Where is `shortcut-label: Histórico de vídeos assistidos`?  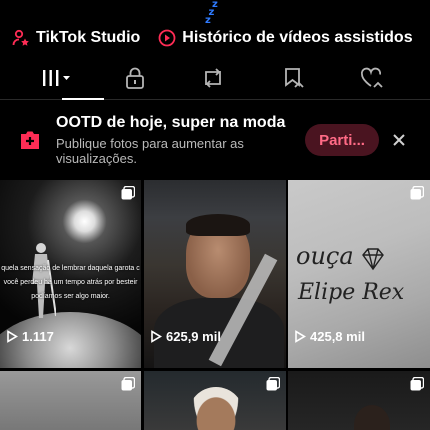
shortcut-label: Histórico de vídeos assistidos is located at coordinates (297, 37).